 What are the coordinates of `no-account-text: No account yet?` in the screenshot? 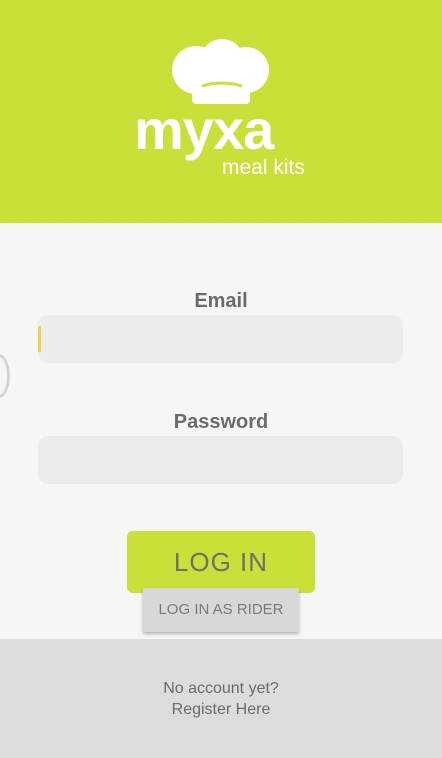 It's located at (221, 688).